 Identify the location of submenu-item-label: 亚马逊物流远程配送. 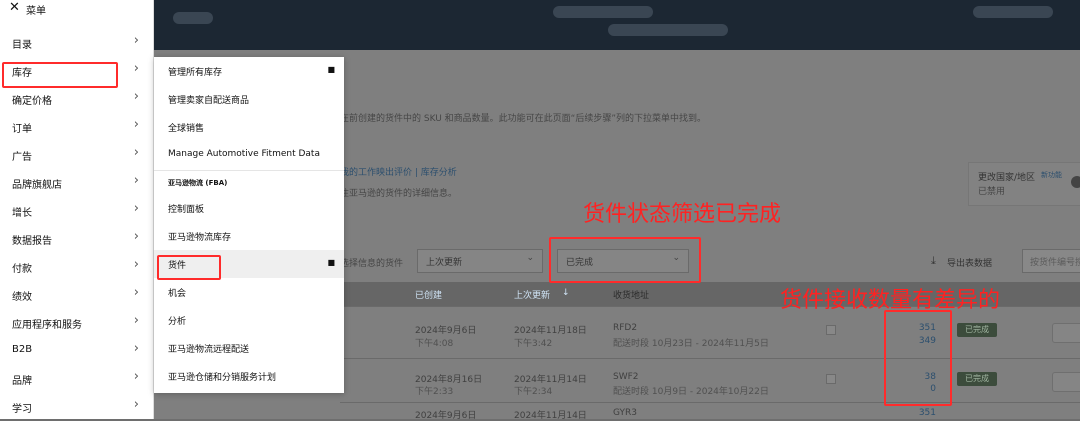
(209, 350).